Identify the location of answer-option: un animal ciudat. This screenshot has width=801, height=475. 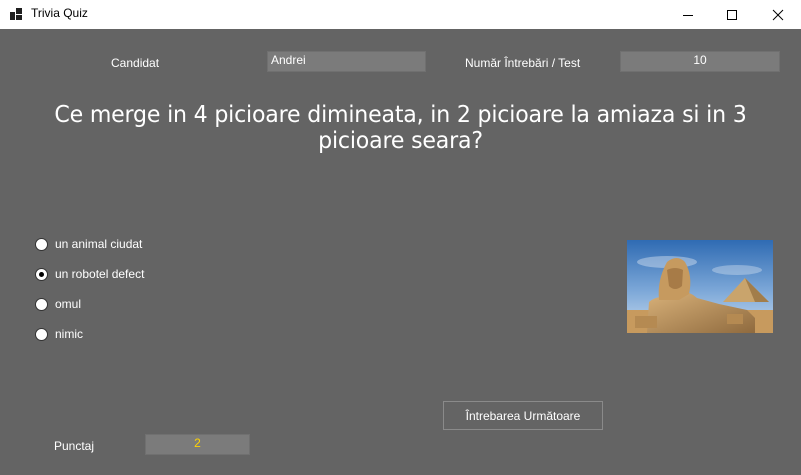
(88, 244).